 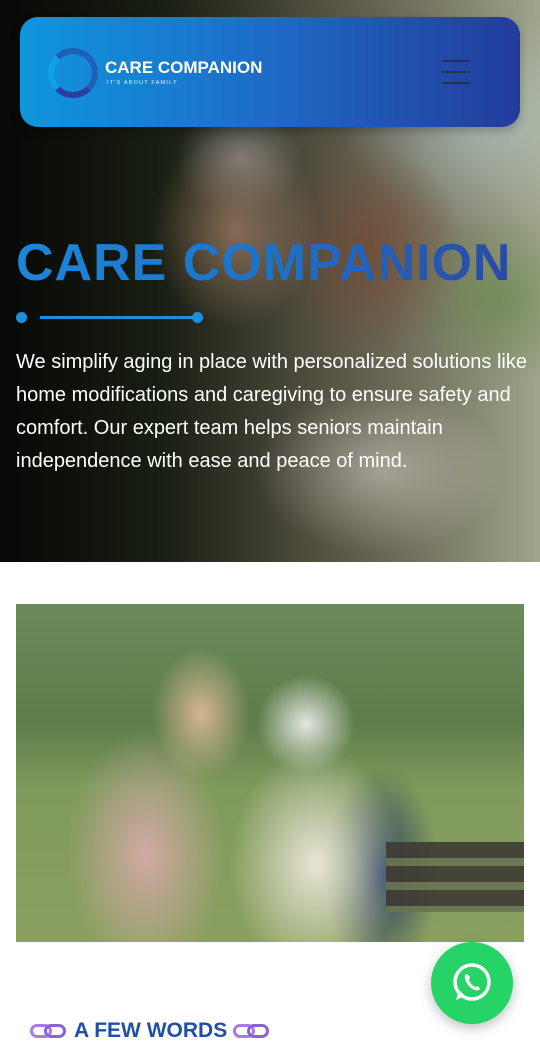 I want to click on section-heading: A FEW WORDS, so click(x=150, y=1031).